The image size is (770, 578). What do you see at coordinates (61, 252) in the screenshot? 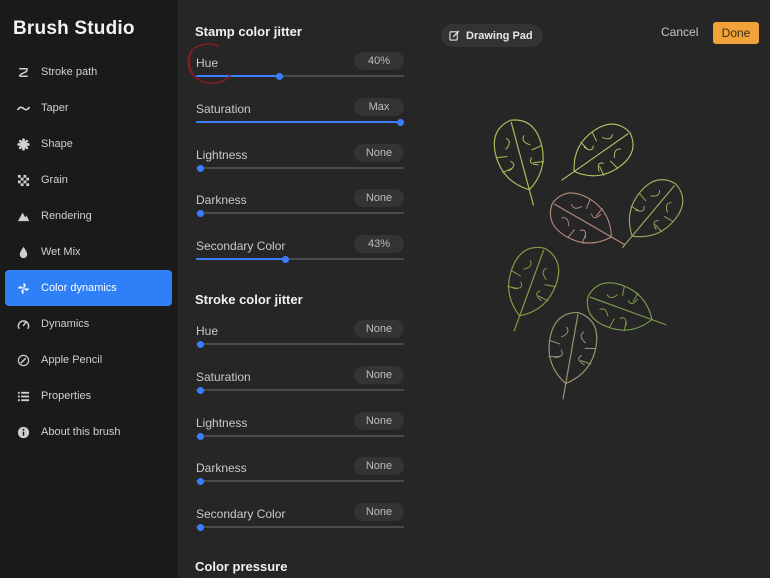
I see `sidebar-item-label: Wet Mix` at bounding box center [61, 252].